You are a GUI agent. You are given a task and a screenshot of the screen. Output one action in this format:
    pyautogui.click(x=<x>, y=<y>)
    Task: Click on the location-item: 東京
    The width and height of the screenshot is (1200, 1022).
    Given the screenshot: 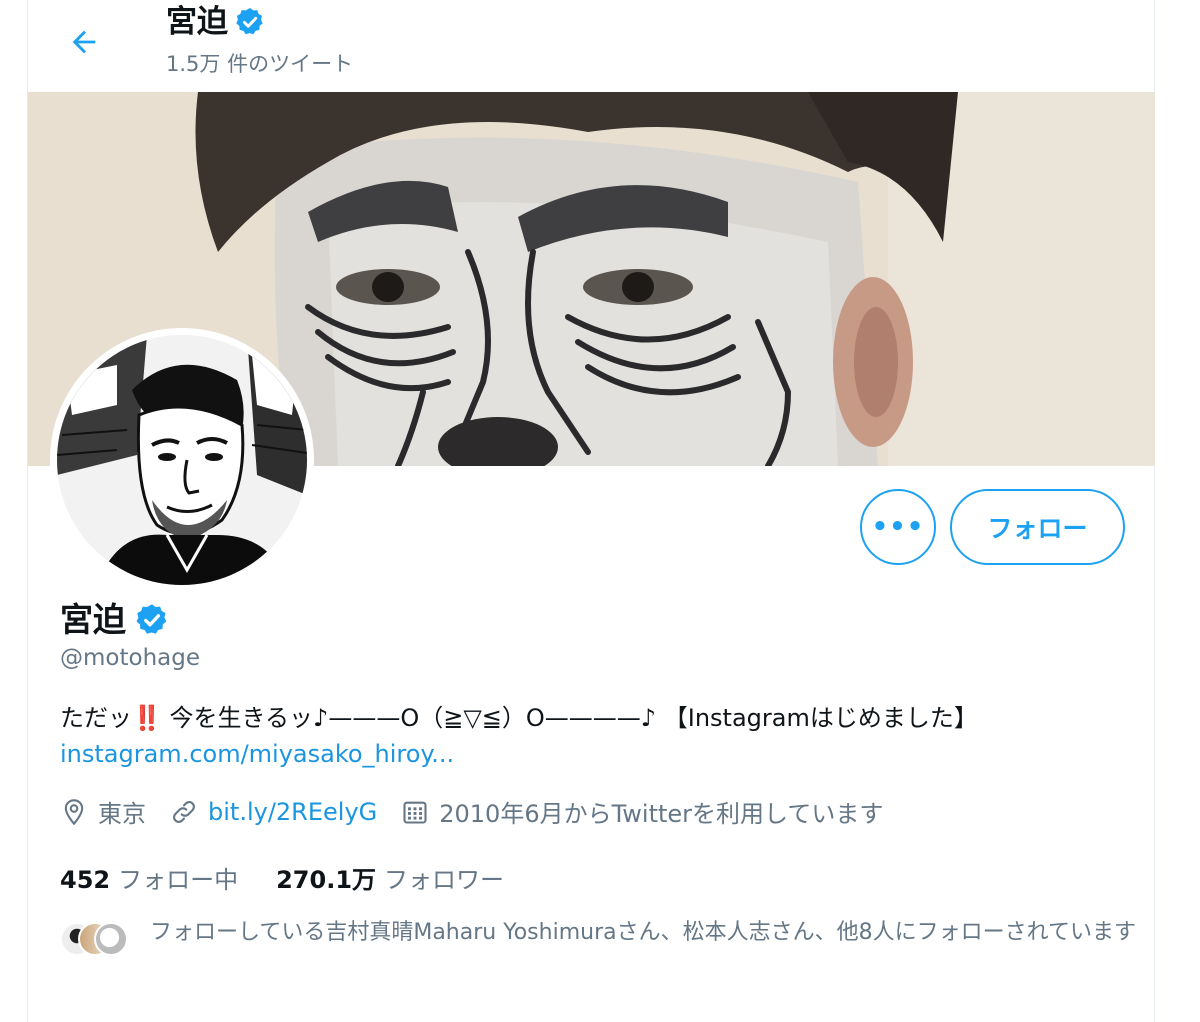 What is the action you would take?
    pyautogui.click(x=103, y=811)
    